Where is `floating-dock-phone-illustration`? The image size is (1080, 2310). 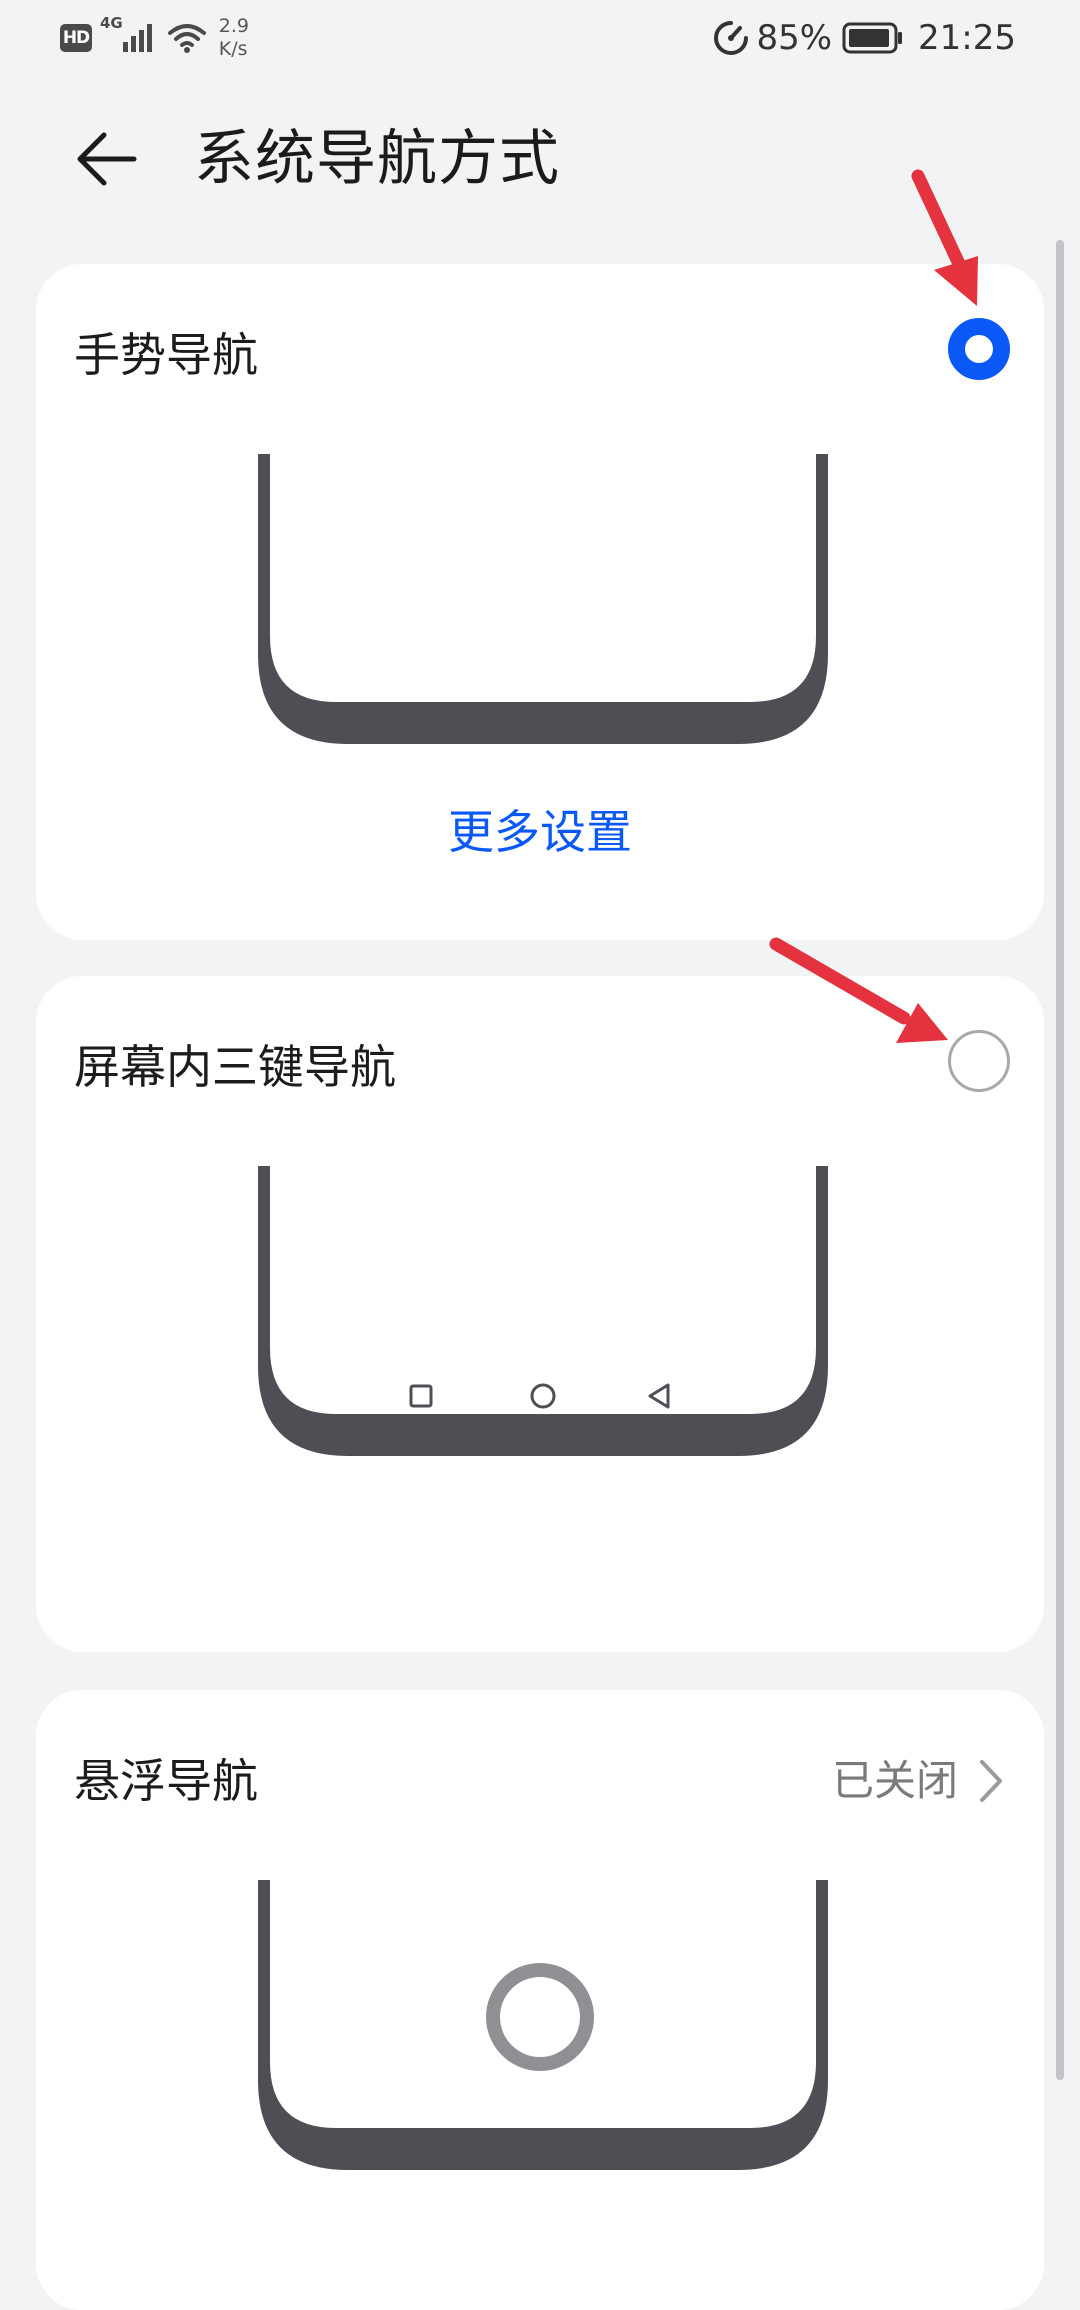
floating-dock-phone-illustration is located at coordinates (543, 2025).